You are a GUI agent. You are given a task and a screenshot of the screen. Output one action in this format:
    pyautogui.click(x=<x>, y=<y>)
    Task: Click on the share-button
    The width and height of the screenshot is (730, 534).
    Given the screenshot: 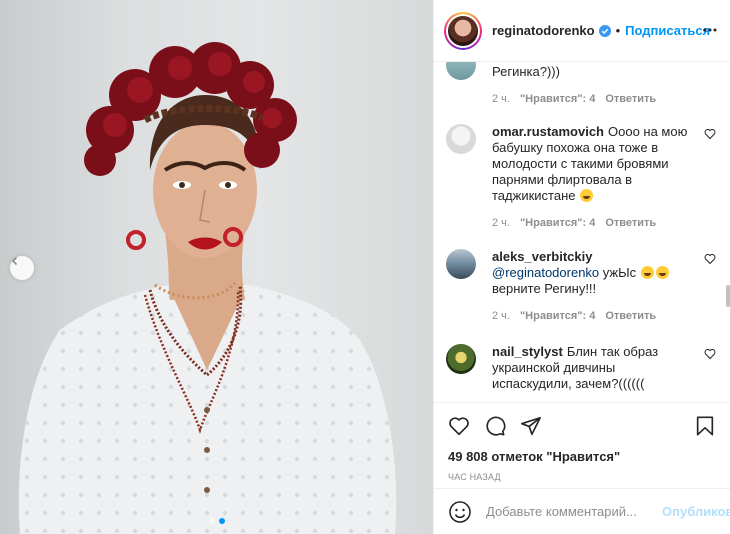 What is the action you would take?
    pyautogui.click(x=531, y=426)
    